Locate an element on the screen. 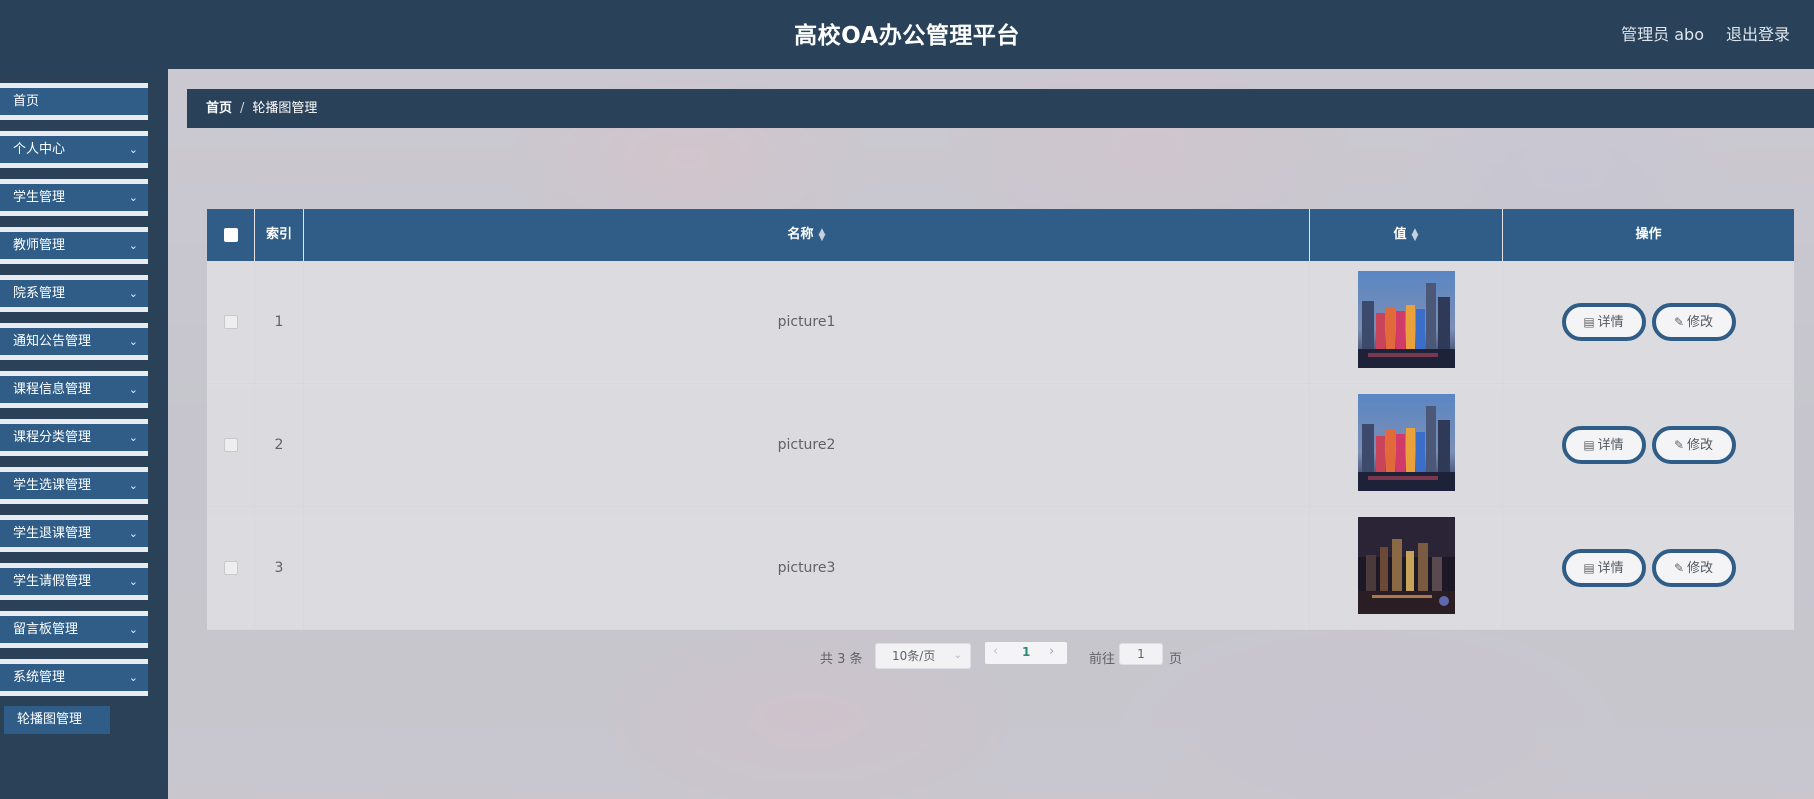 The image size is (1814, 799). page-size-select: 10条/页 ⌄ is located at coordinates (923, 656).